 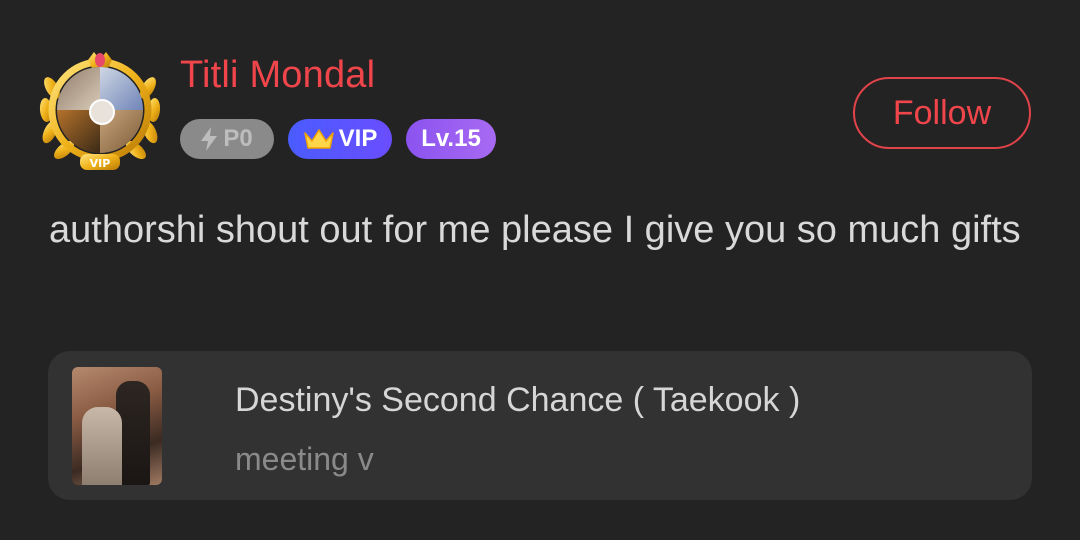 I want to click on p-level-badge: P0, so click(x=227, y=139).